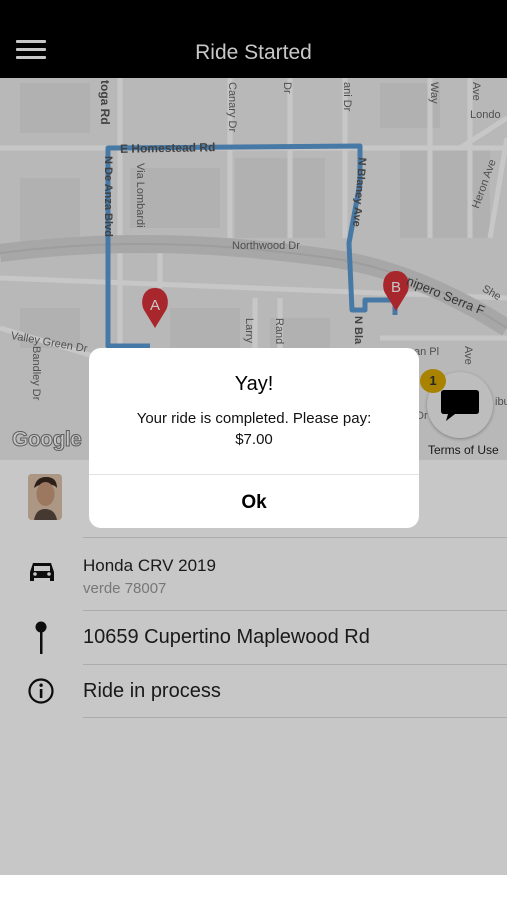  Describe the element at coordinates (253, 887) in the screenshot. I see `bottom-strip` at that location.